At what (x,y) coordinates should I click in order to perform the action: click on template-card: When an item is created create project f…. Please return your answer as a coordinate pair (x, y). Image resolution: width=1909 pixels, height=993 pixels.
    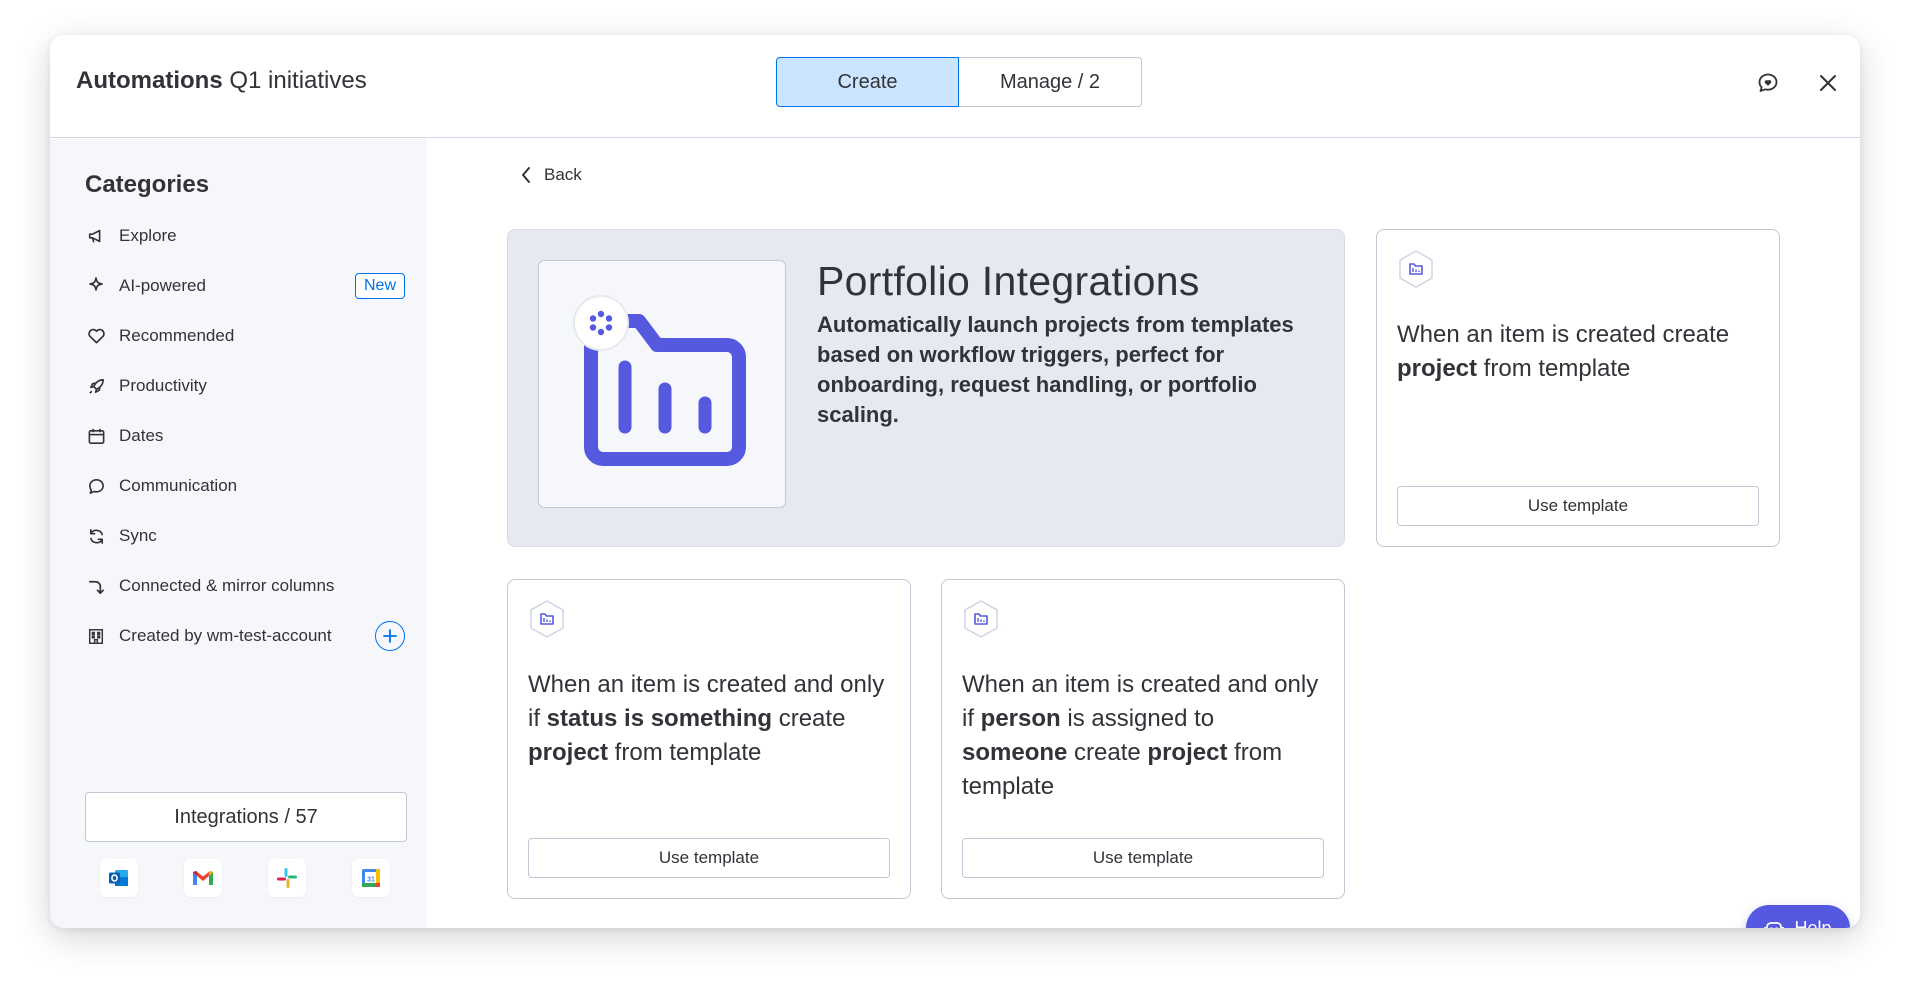
    Looking at the image, I should click on (1578, 388).